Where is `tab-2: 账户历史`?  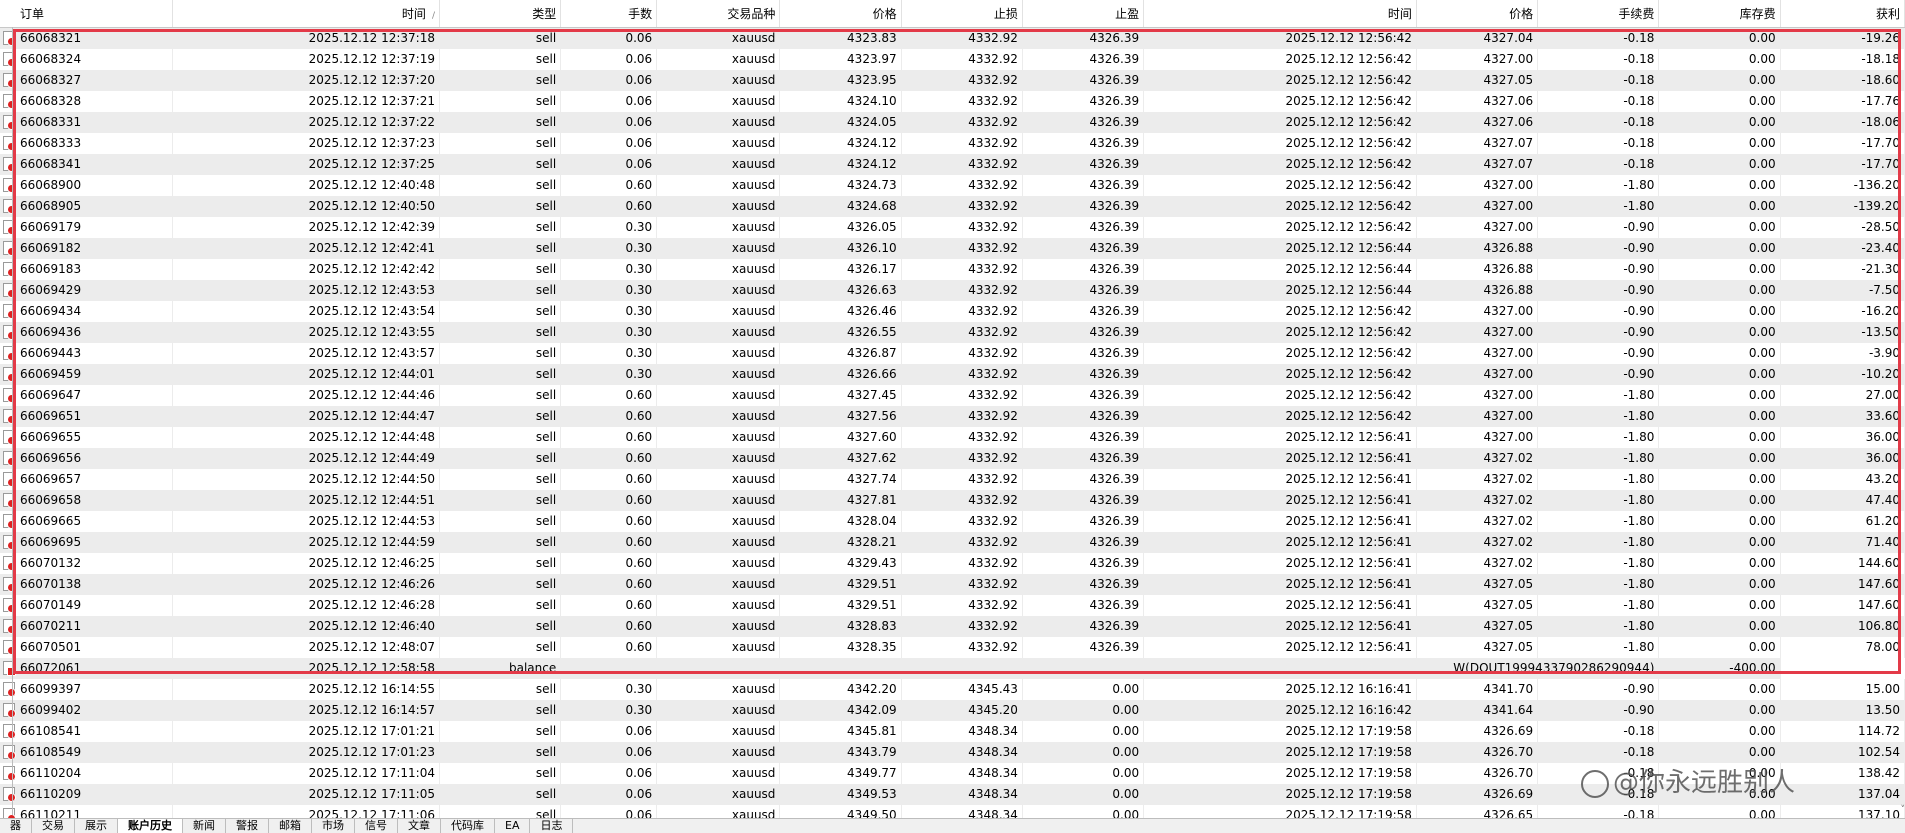
tab-2: 账户历史 is located at coordinates (150, 826).